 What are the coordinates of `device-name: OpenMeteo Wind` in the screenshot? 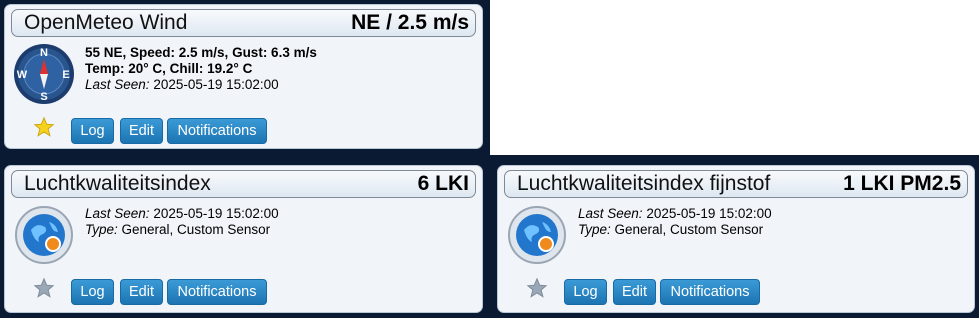 It's located at (105, 23).